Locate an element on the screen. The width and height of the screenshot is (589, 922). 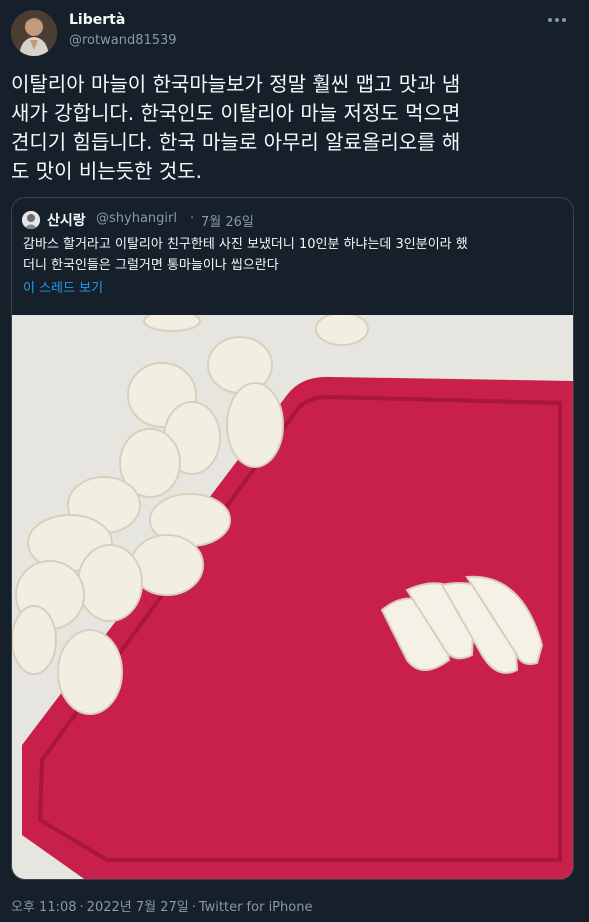
author-display-name: Libertà is located at coordinates (97, 20).